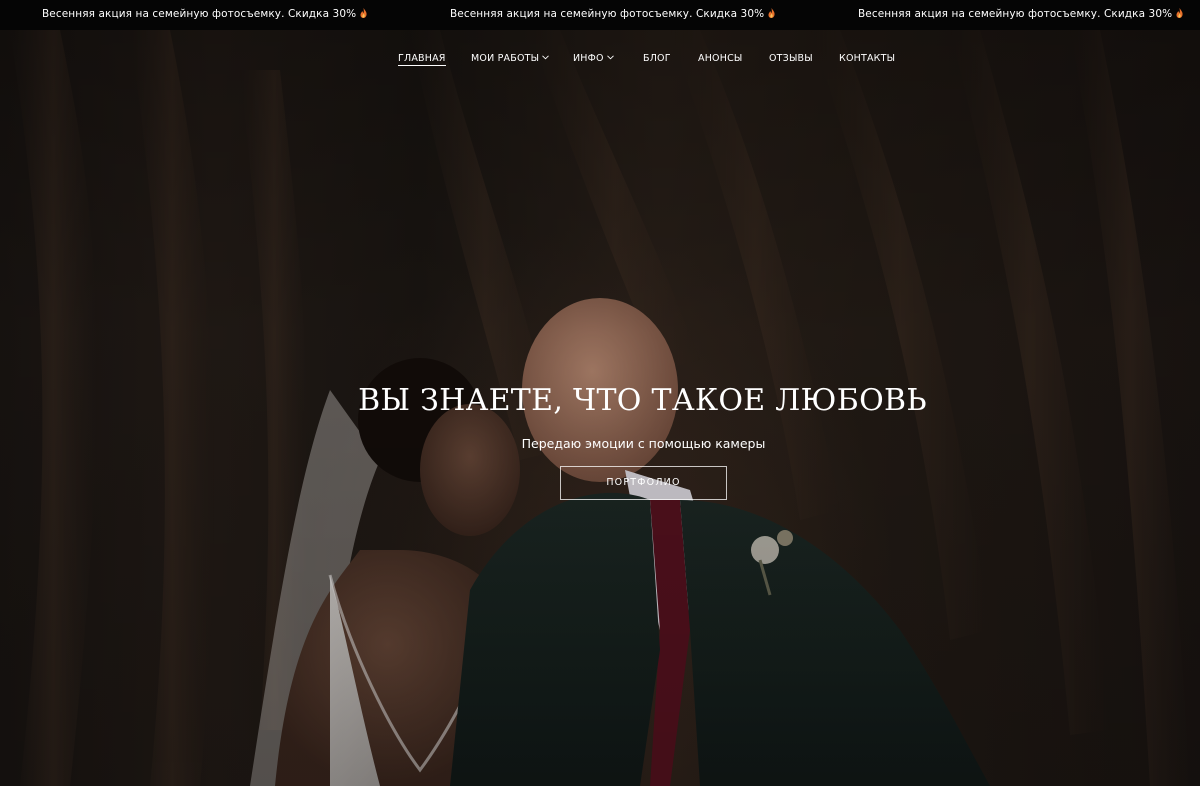  I want to click on hero-subtitle: Передаю эмоции с помощью камеры, so click(643, 443).